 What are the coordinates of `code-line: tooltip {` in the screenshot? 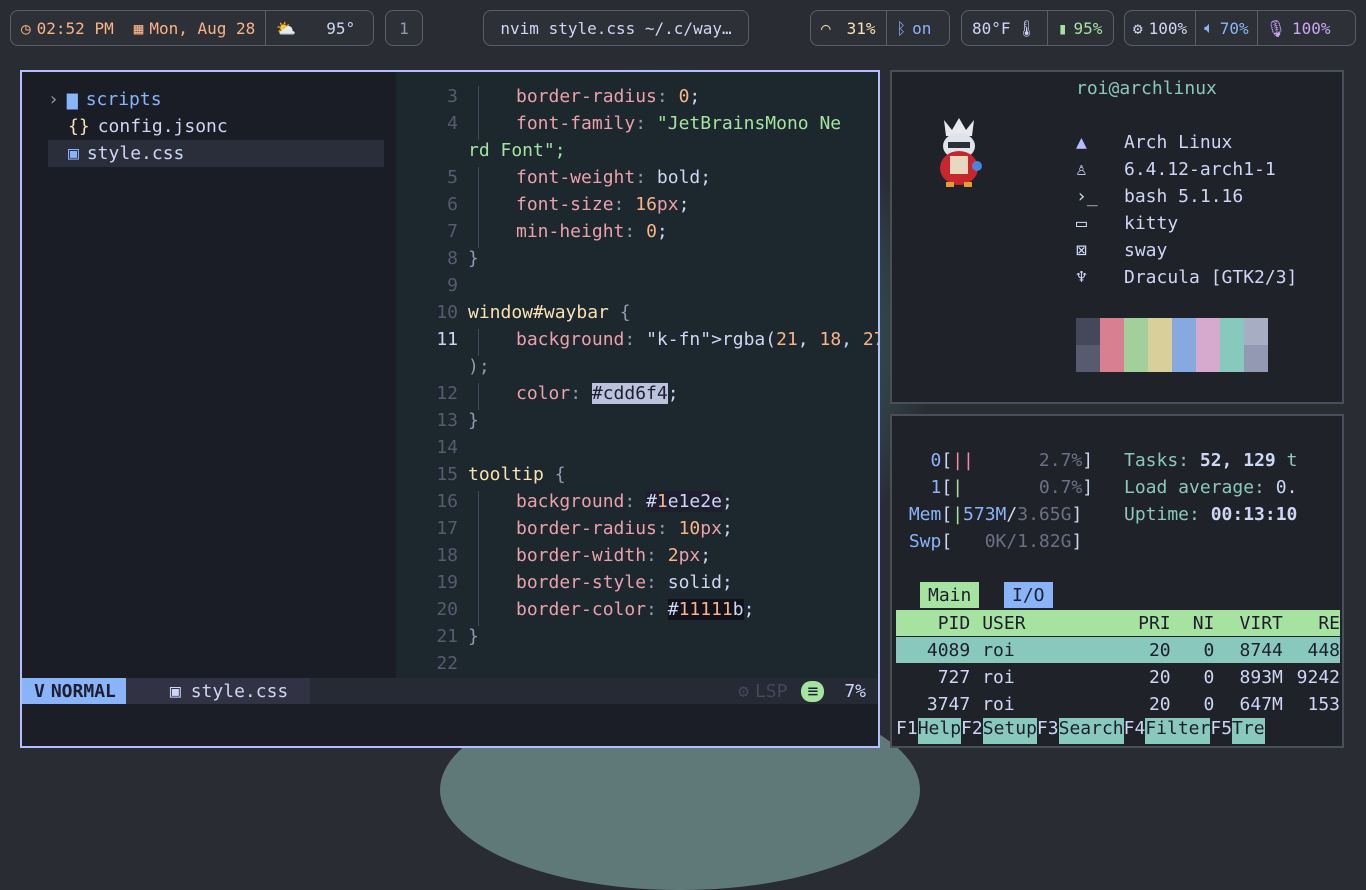 It's located at (517, 474).